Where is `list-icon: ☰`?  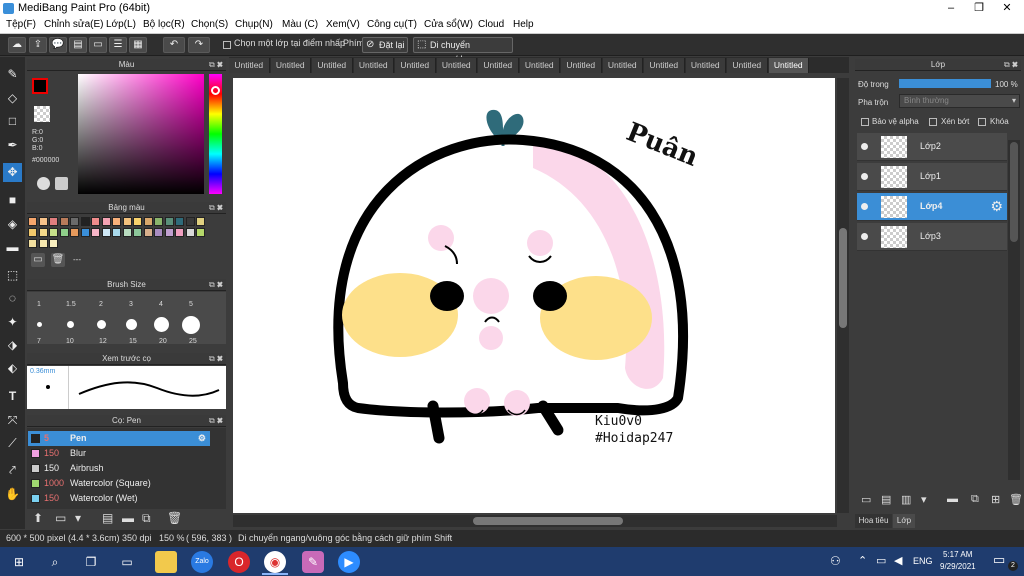 list-icon: ☰ is located at coordinates (118, 45).